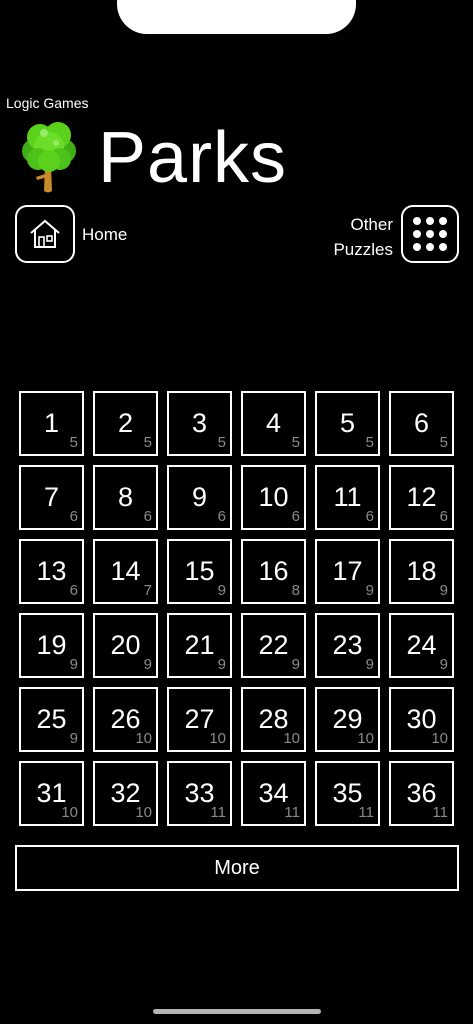  I want to click on puzzle-number: 4, so click(273, 423).